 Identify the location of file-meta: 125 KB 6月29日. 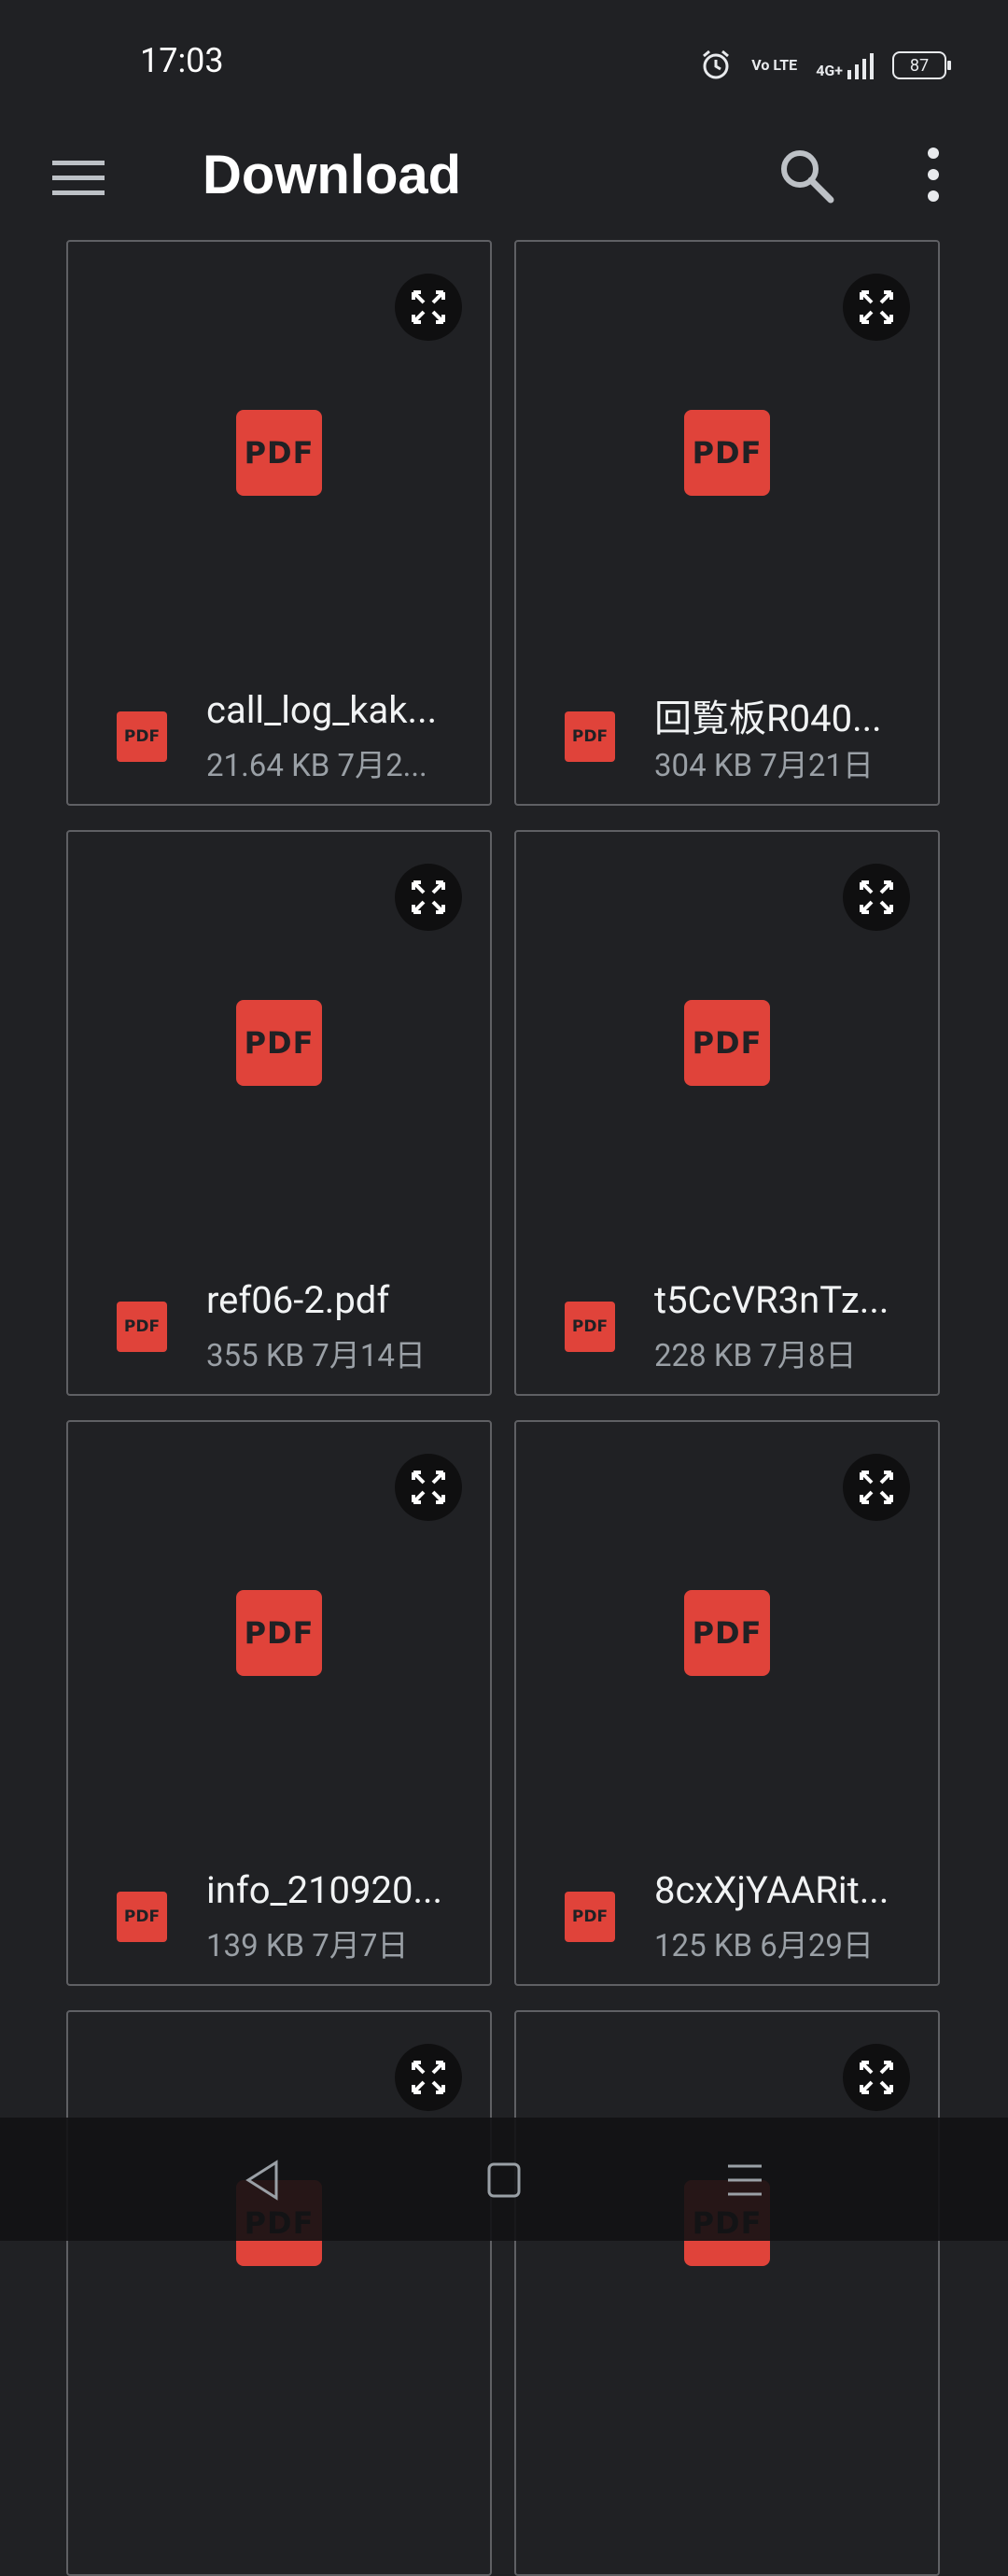
(764, 1946).